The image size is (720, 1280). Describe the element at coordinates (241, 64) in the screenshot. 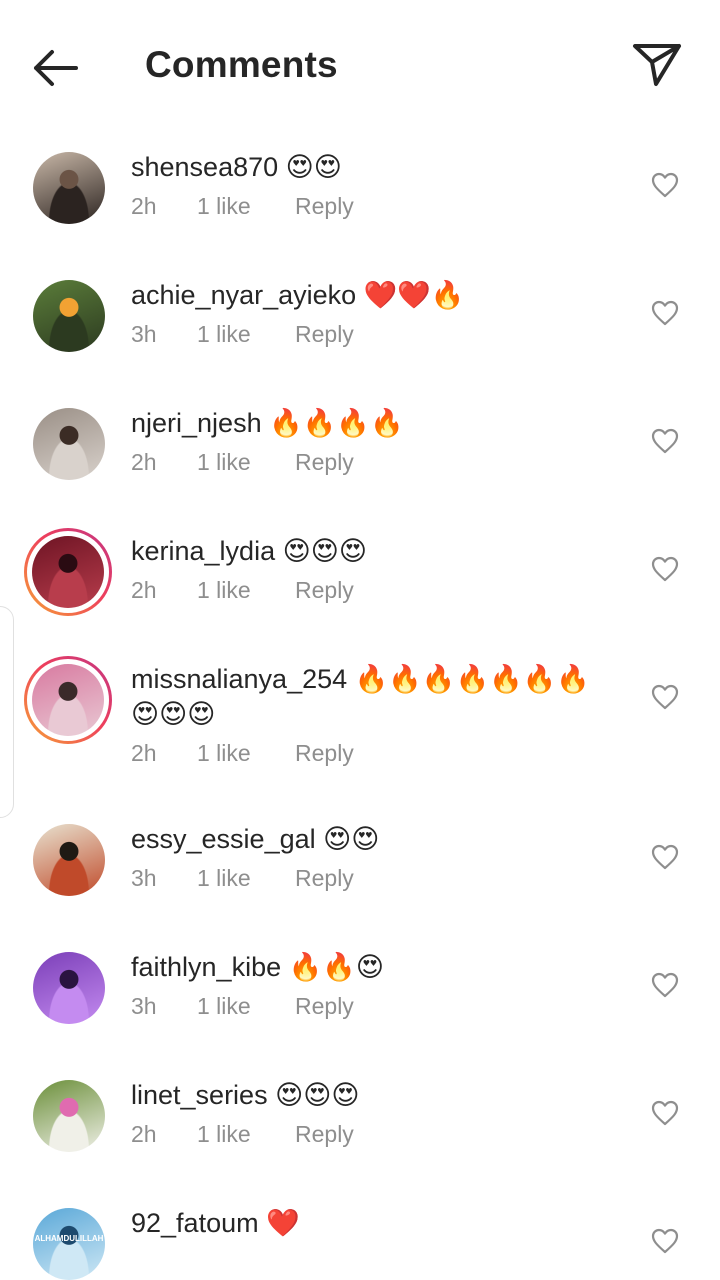

I see `page-title: Comments` at that location.